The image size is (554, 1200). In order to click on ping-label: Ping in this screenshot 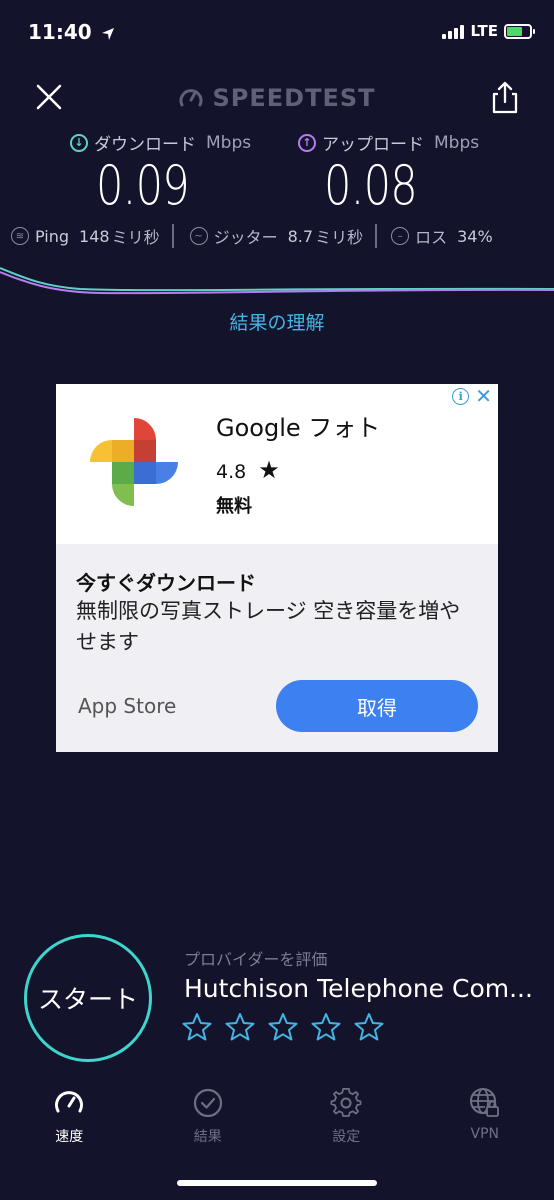, I will do `click(52, 236)`.